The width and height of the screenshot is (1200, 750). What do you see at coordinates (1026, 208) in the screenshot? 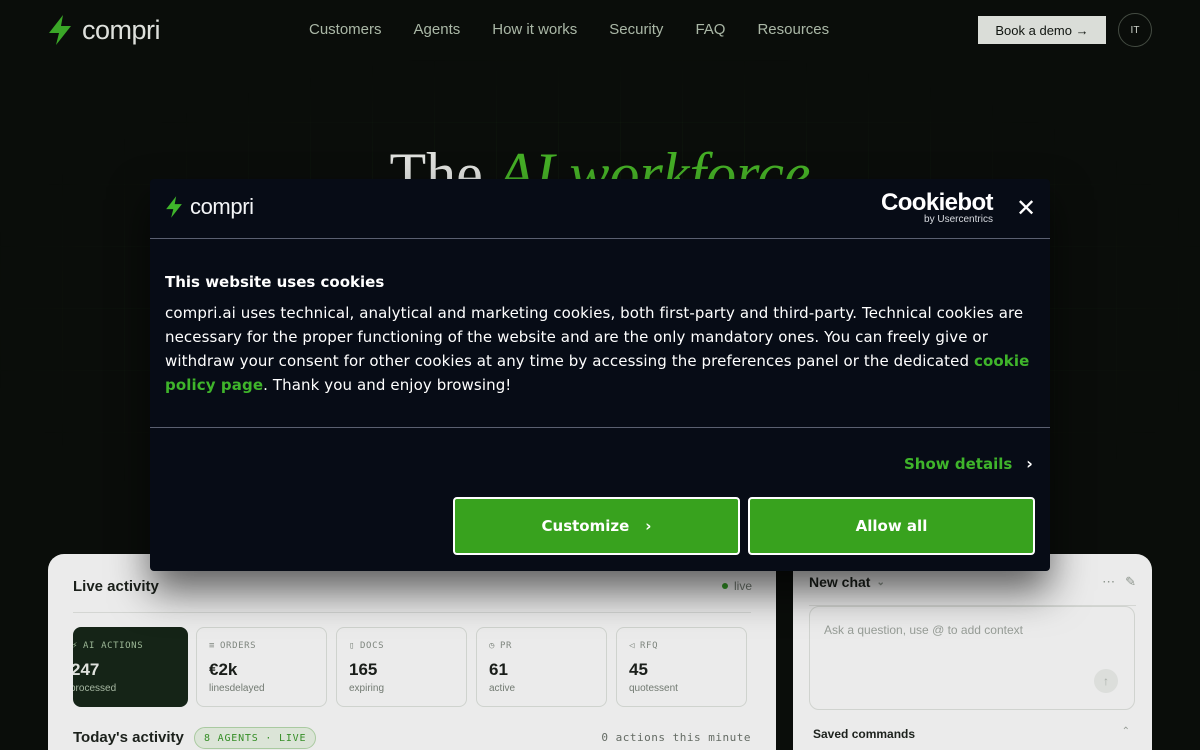
I see `close-icon: ✕` at bounding box center [1026, 208].